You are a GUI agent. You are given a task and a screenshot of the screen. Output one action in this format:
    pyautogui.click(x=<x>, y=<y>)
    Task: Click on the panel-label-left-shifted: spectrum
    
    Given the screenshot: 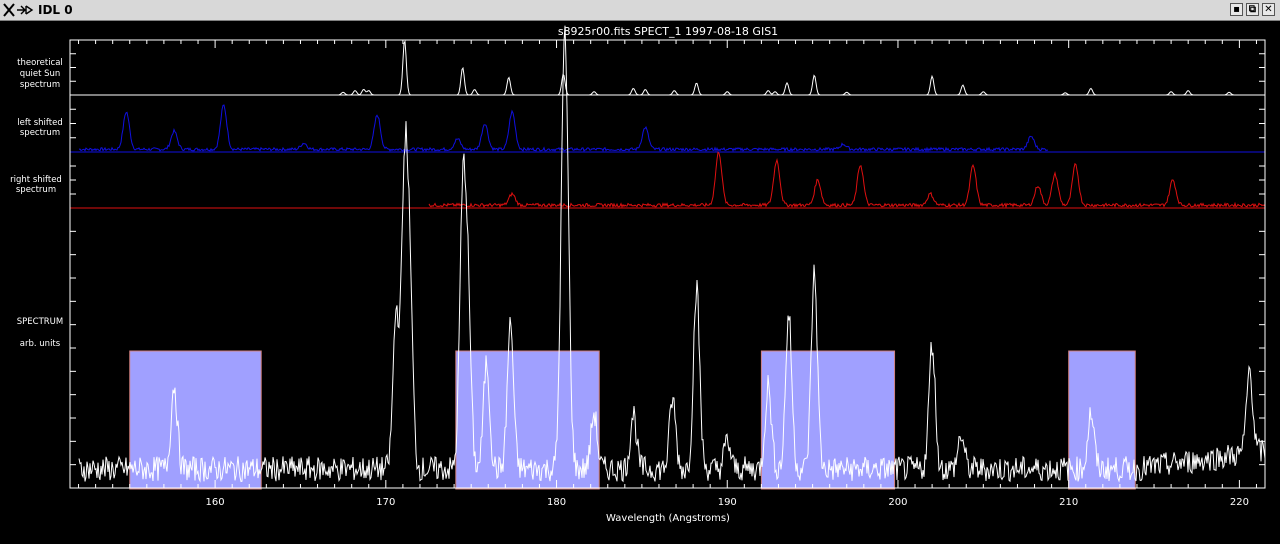 What is the action you would take?
    pyautogui.click(x=40, y=133)
    